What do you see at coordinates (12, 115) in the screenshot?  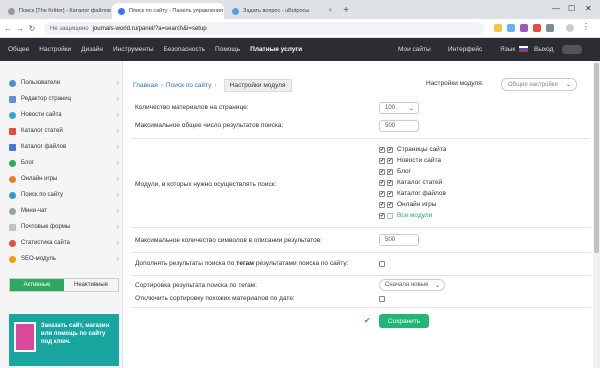 I see `news-icon` at bounding box center [12, 115].